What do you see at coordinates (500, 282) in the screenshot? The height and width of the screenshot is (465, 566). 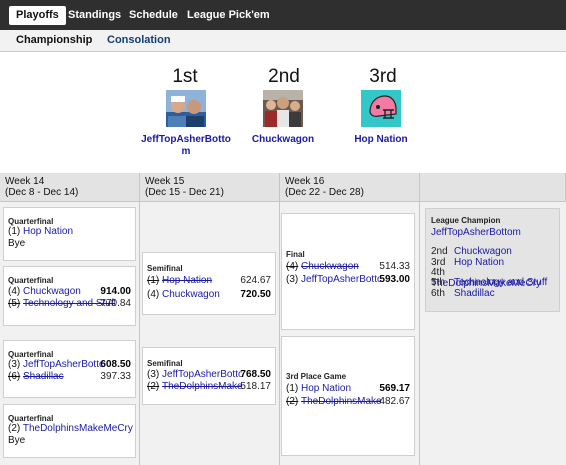 I see `place-team: Technology and Stuff` at bounding box center [500, 282].